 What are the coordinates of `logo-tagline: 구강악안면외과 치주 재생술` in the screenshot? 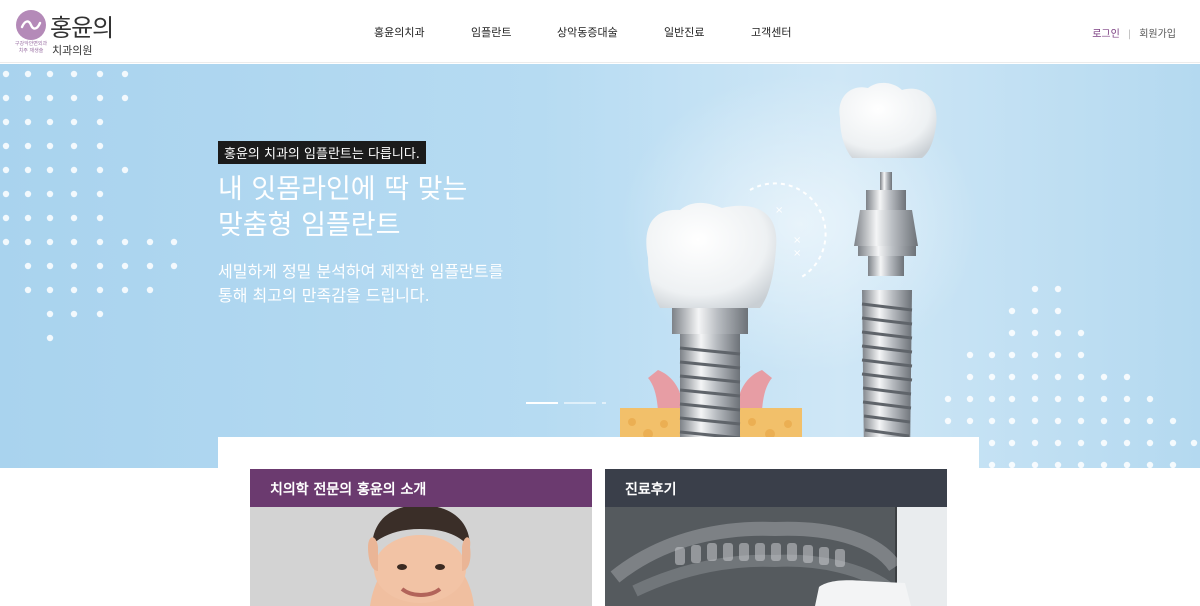 It's located at (31, 47).